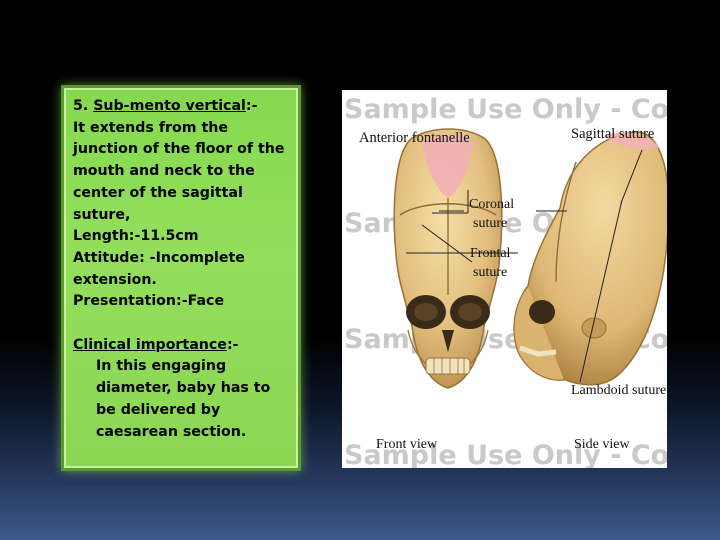 The width and height of the screenshot is (720, 540). I want to click on length-text: Length:-11.5cm, so click(136, 236).